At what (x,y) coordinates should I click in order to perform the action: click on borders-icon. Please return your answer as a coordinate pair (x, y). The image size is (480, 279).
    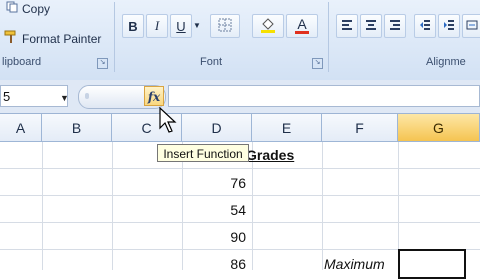
    Looking at the image, I should click on (225, 26).